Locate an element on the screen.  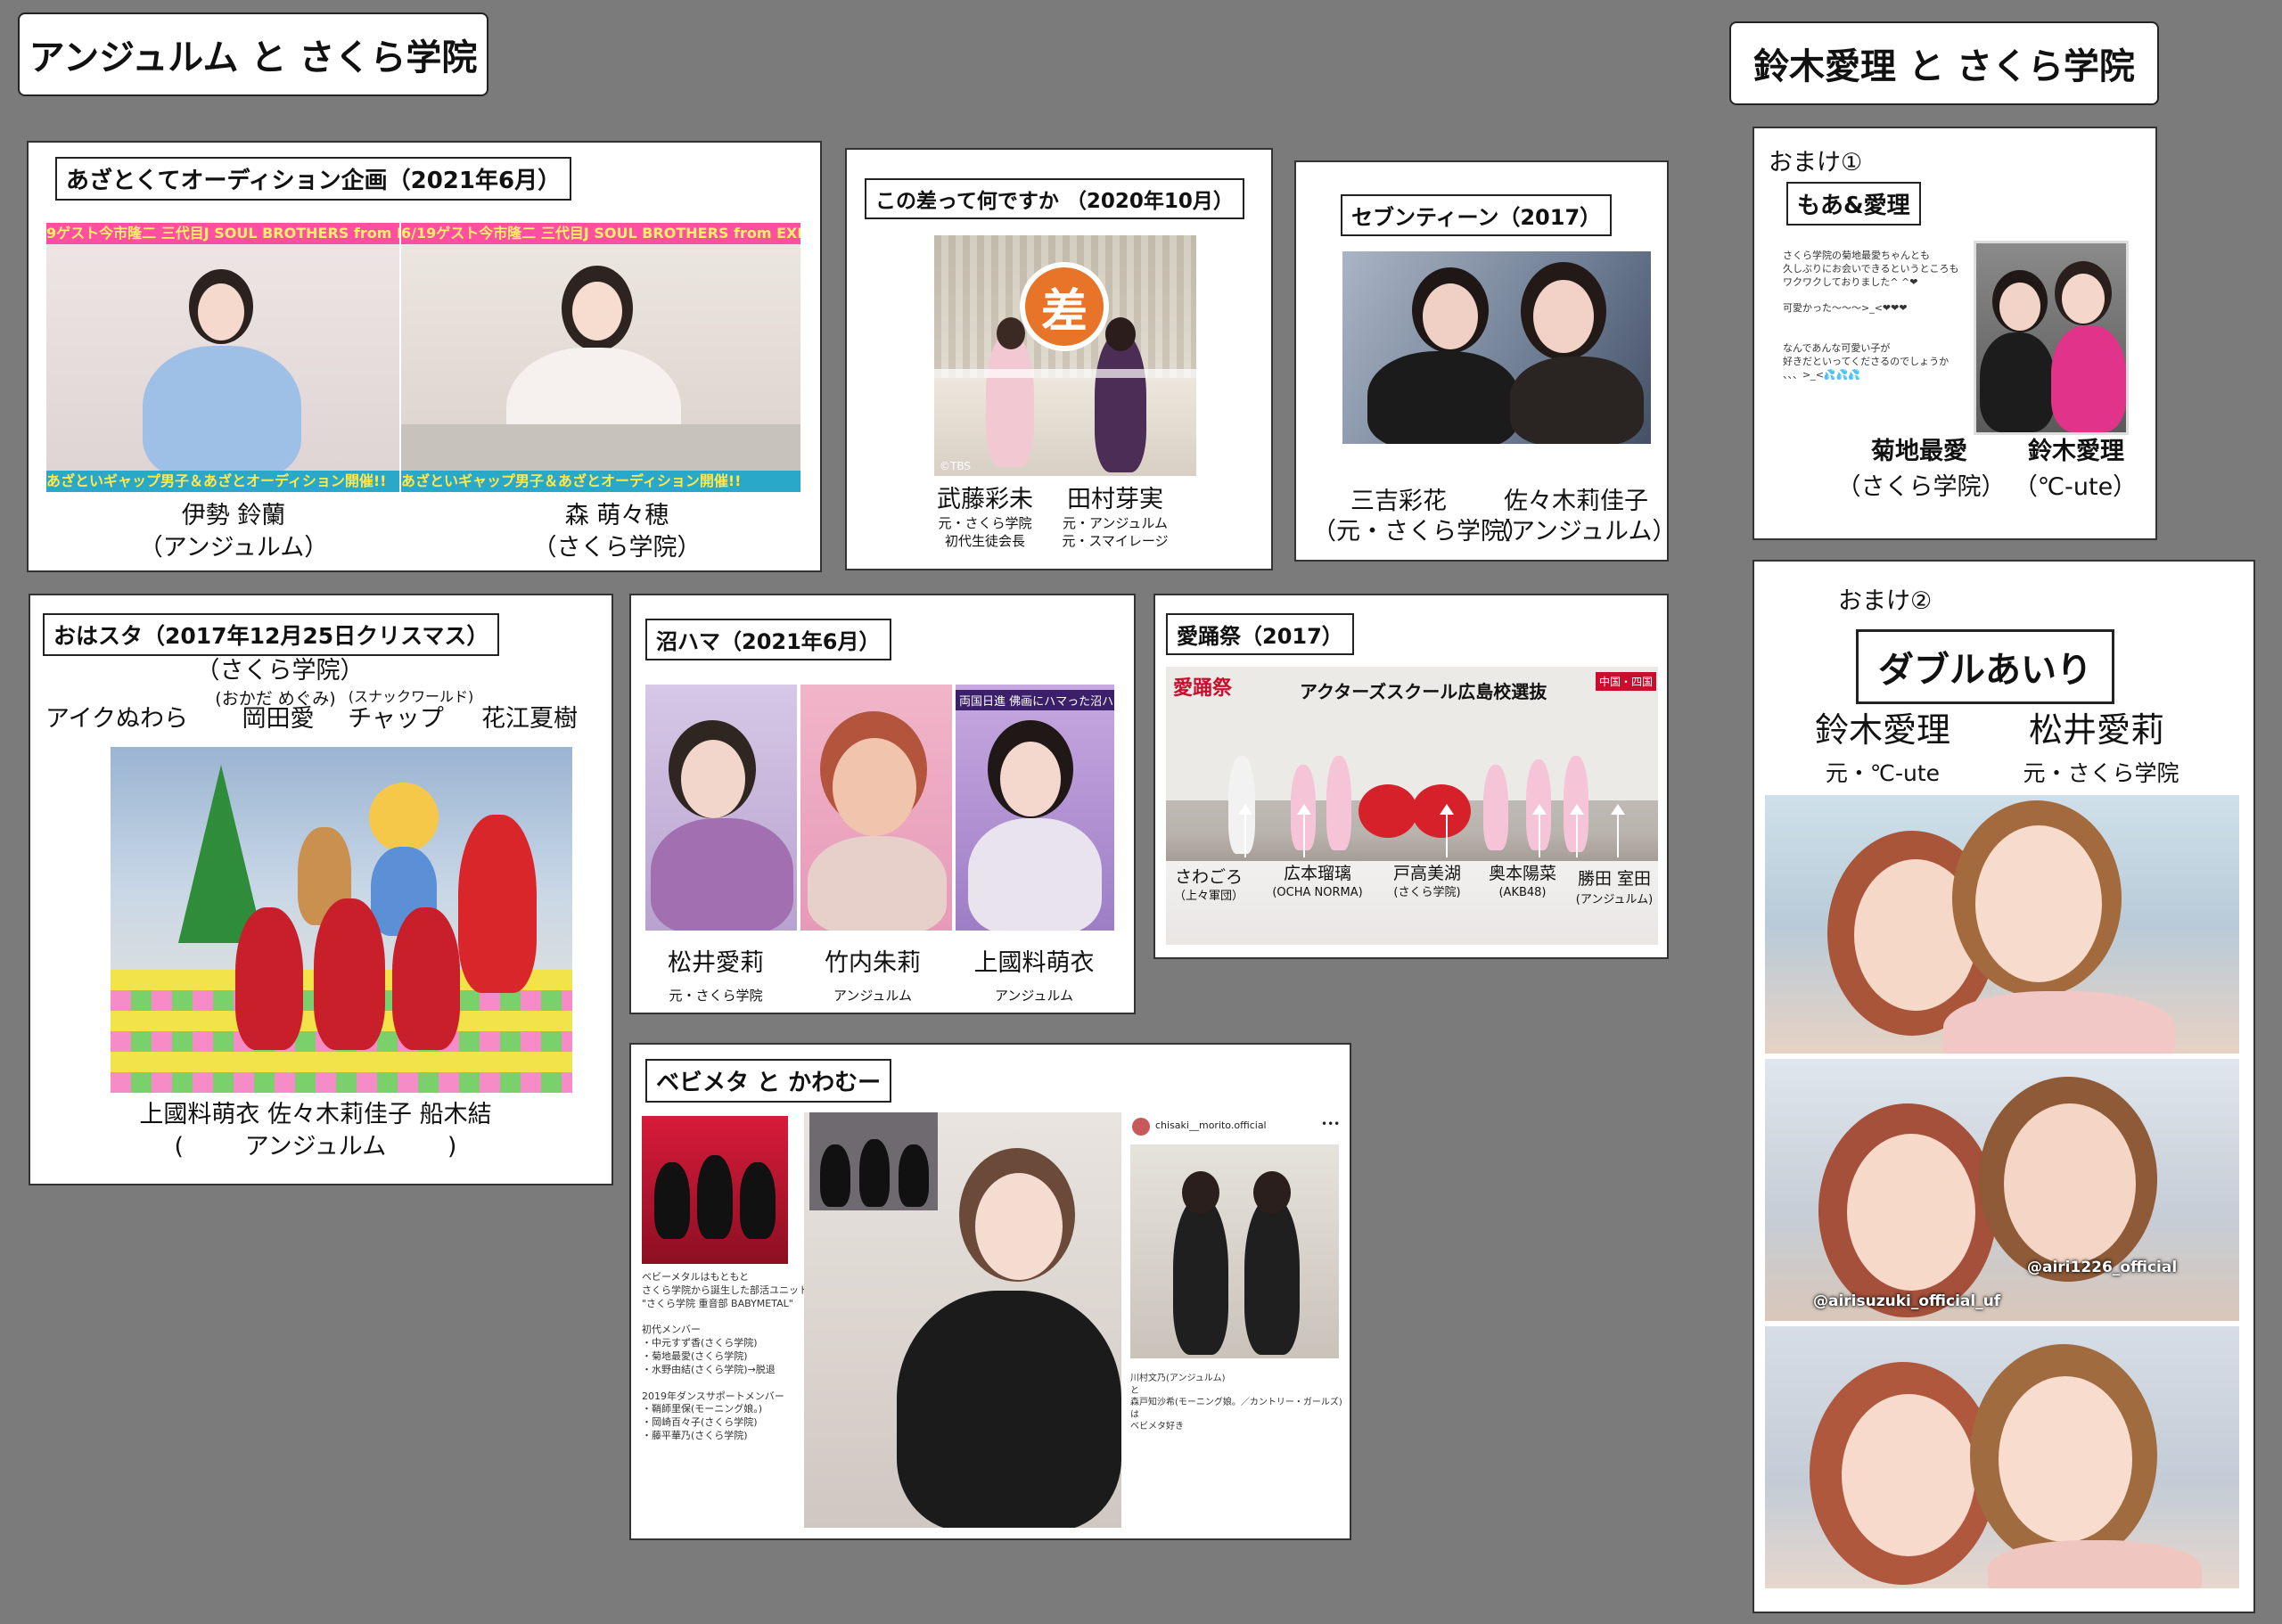
top-name-3: チャップ is located at coordinates (396, 719).